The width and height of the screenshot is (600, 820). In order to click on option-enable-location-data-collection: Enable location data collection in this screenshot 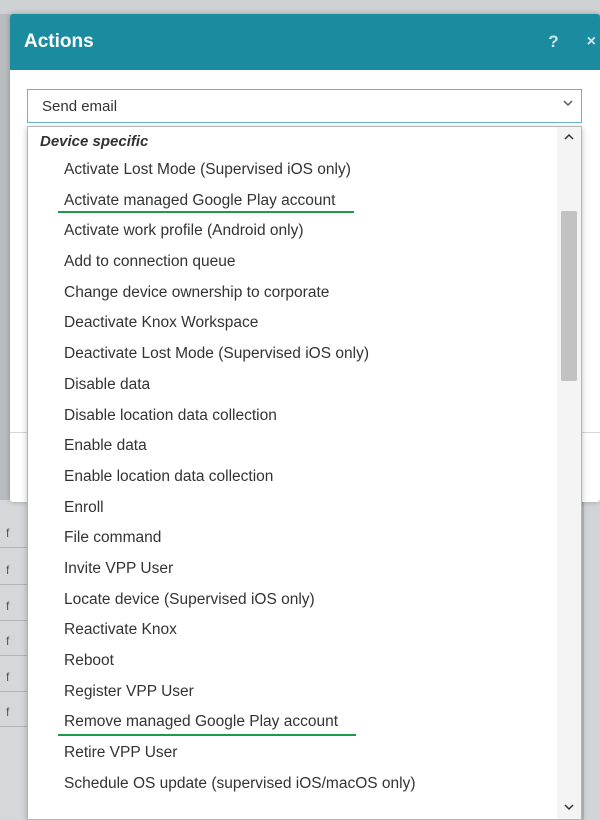, I will do `click(304, 477)`.